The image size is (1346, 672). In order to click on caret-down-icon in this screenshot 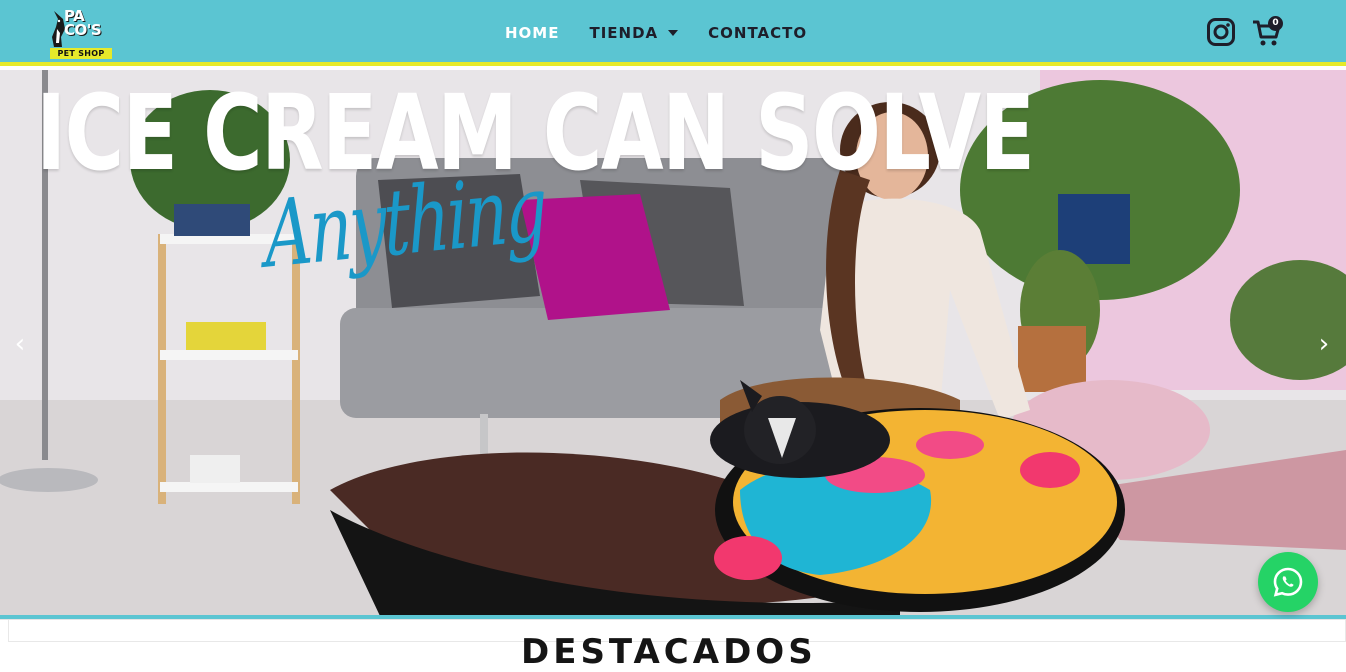, I will do `click(673, 33)`.